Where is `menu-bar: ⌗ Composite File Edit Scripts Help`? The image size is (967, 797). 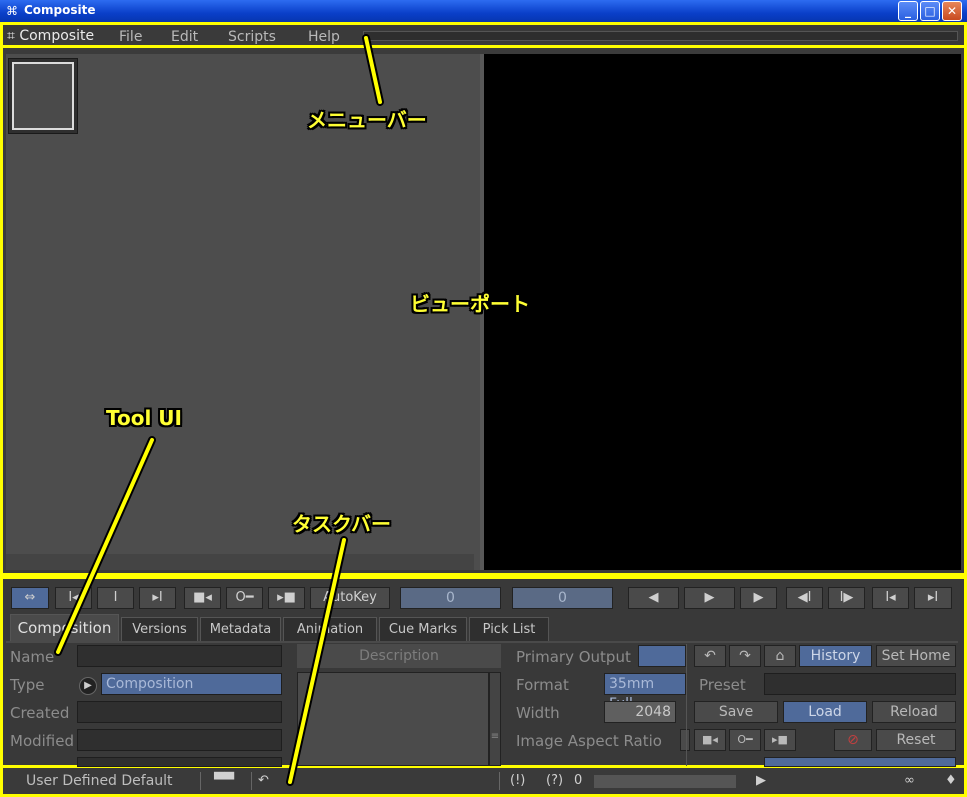
menu-bar: ⌗ Composite File Edit Scripts Help is located at coordinates (483, 35).